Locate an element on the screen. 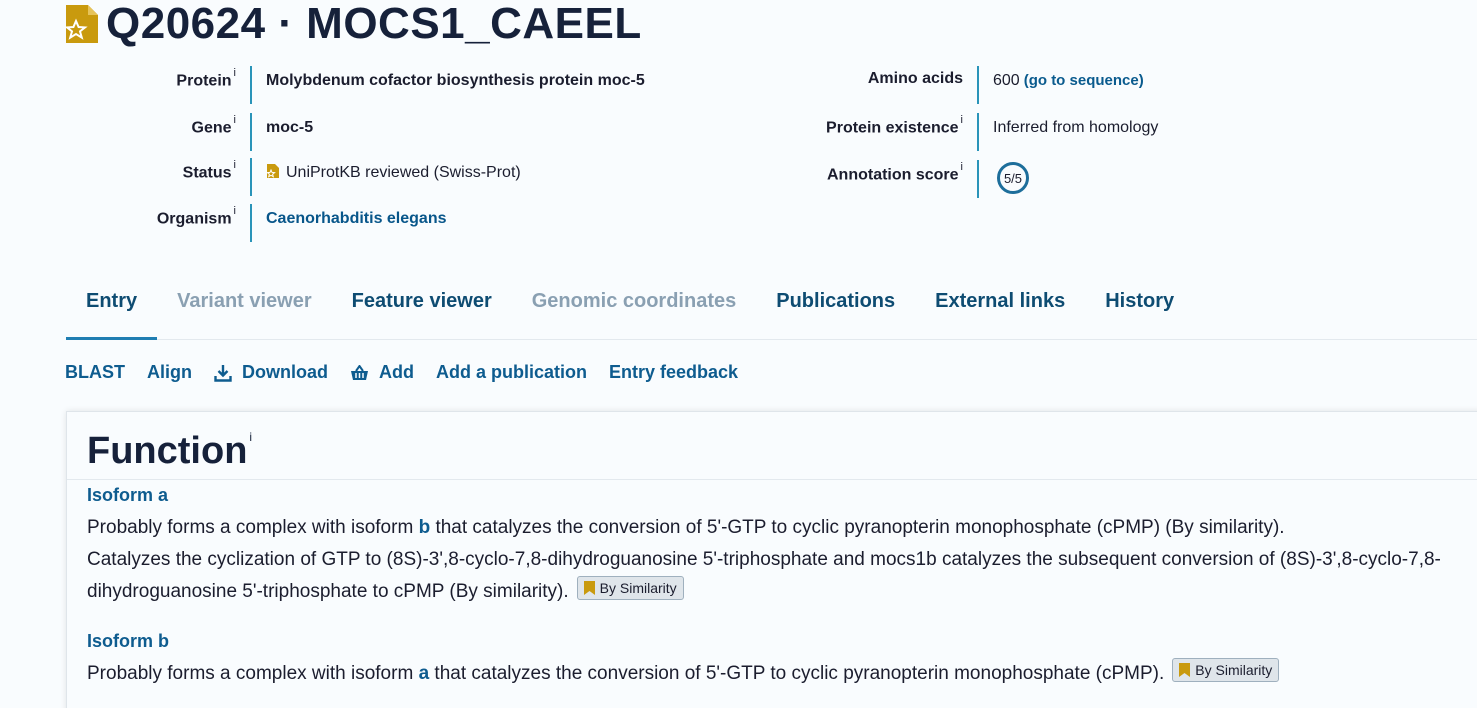  status-label: Status i is located at coordinates (209, 170).